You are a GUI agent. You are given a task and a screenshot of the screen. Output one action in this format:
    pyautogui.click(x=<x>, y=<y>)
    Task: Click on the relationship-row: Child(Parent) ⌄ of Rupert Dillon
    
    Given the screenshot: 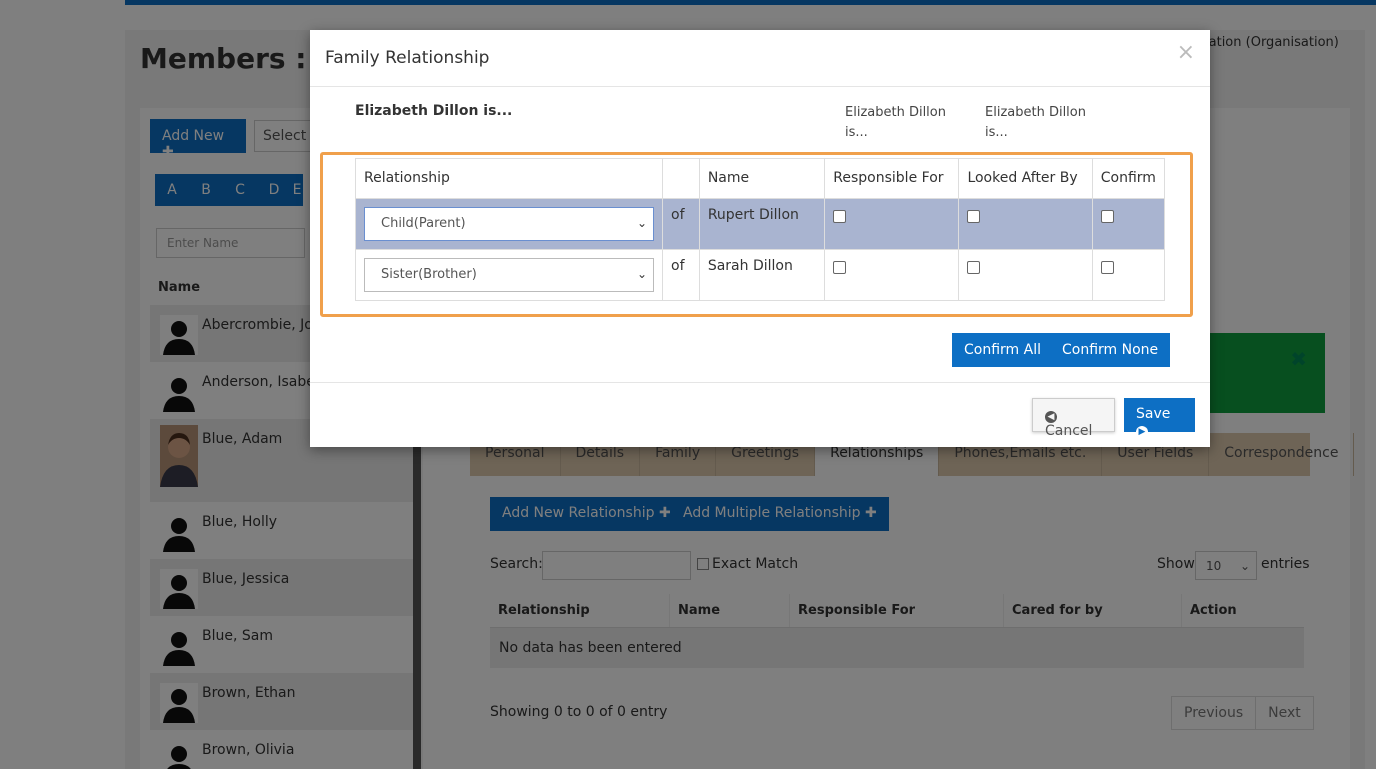 What is the action you would take?
    pyautogui.click(x=760, y=224)
    